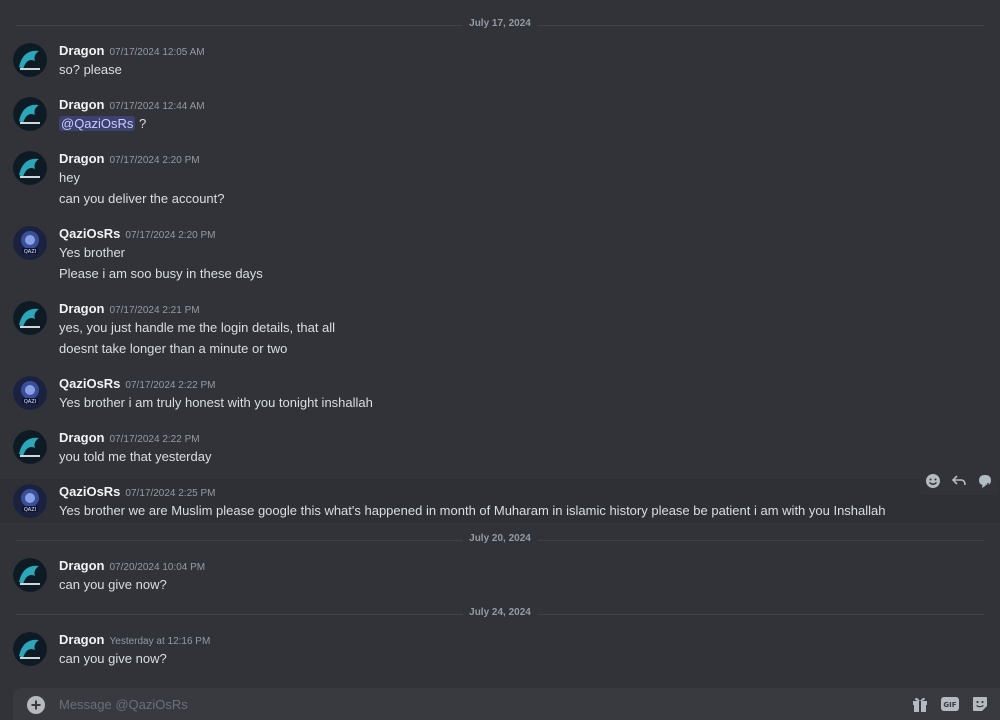  What do you see at coordinates (157, 52) in the screenshot?
I see `timestamp: 07/17/2024 12:05 AM` at bounding box center [157, 52].